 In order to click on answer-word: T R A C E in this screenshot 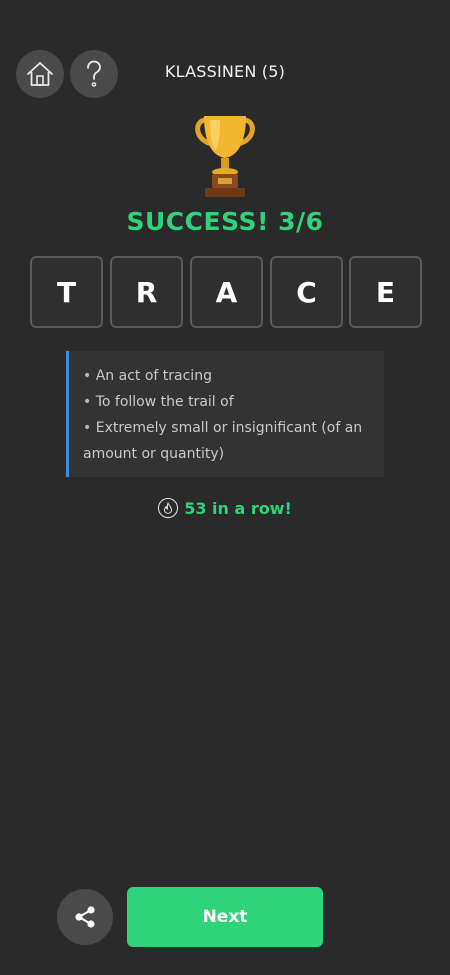, I will do `click(226, 292)`.